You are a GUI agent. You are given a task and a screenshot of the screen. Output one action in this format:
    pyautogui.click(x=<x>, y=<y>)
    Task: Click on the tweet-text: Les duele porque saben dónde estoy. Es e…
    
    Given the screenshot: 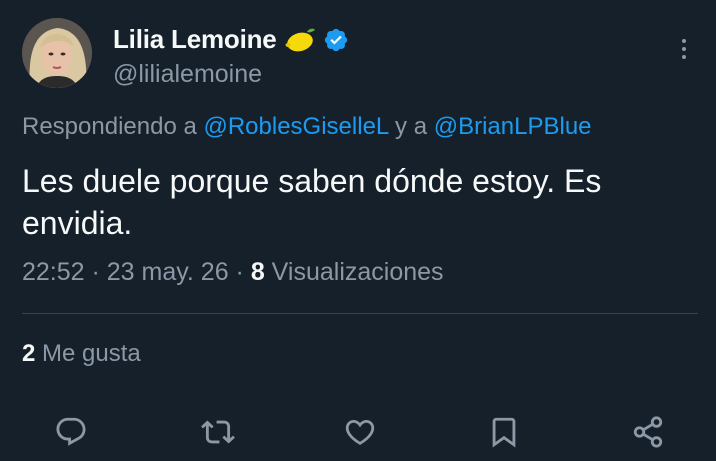 What is the action you would take?
    pyautogui.click(x=312, y=202)
    